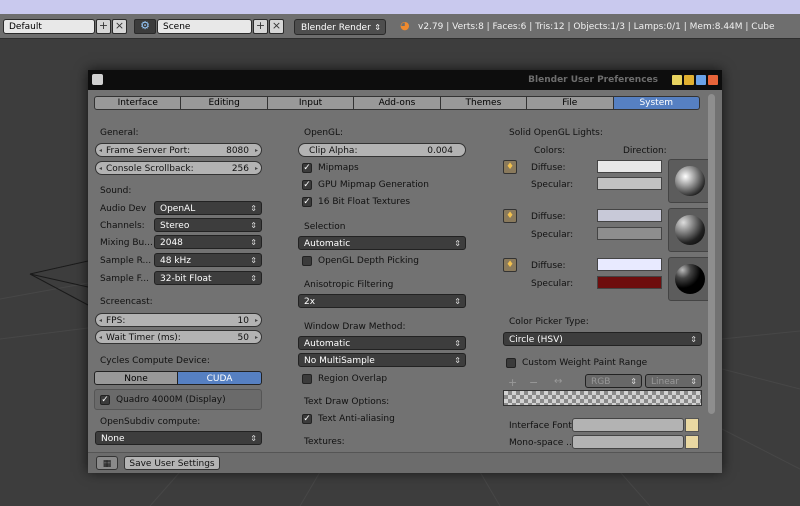 The image size is (800, 506). I want to click on interface-font-folder-icon, so click(692, 425).